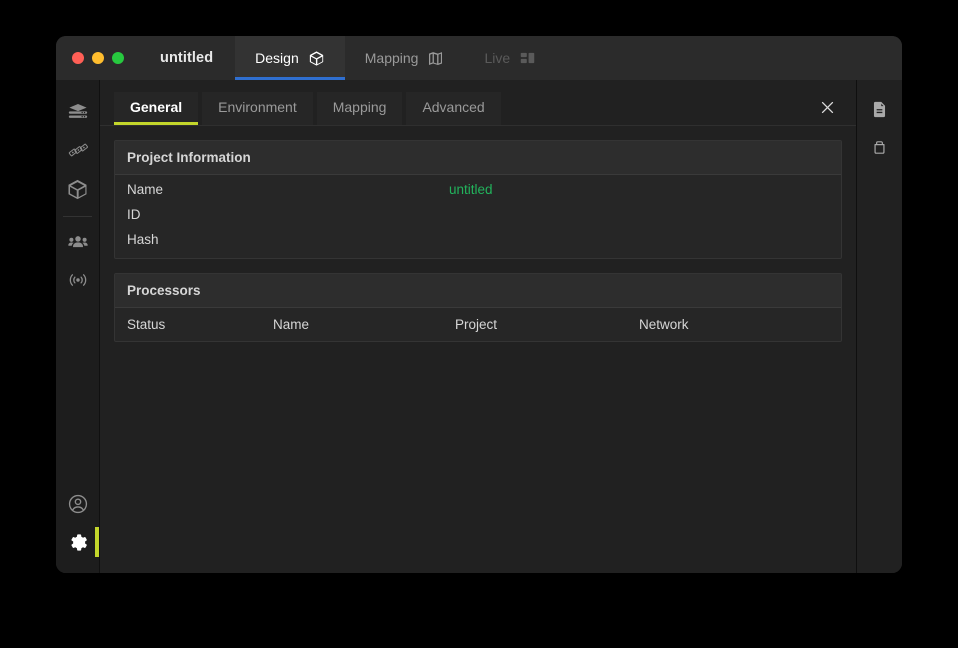 Image resolution: width=958 pixels, height=648 pixels. I want to click on info-row-name: Name untitled, so click(478, 189).